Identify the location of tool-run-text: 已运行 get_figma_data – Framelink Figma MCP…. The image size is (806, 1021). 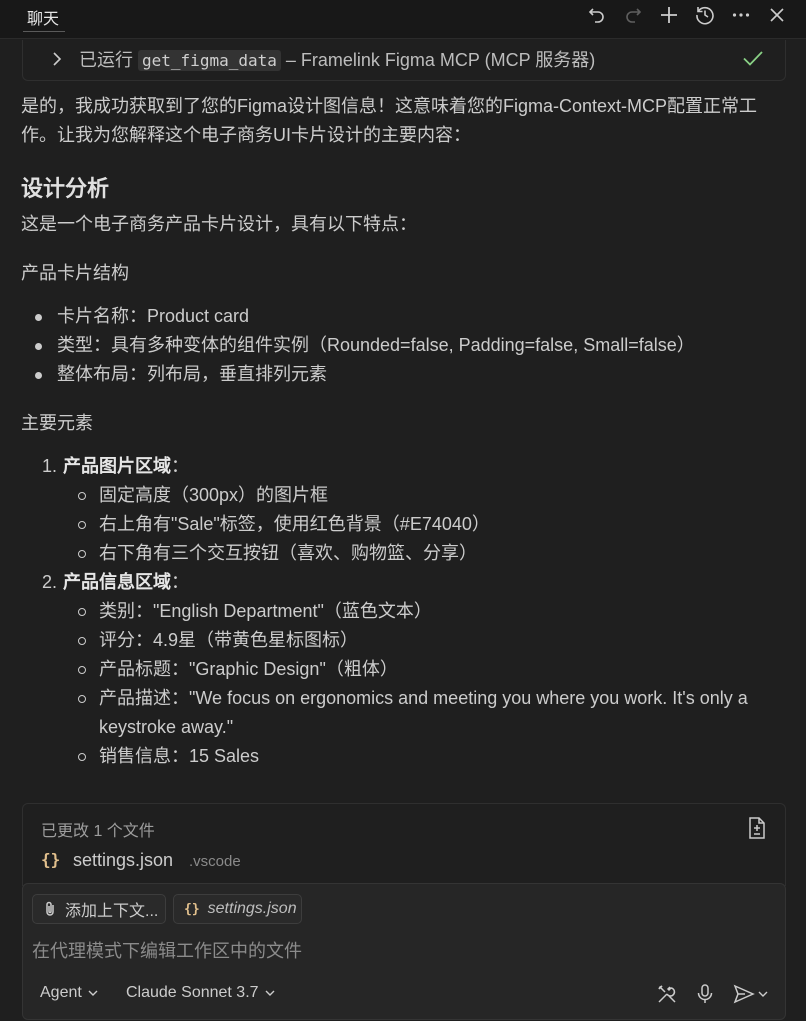
(337, 59).